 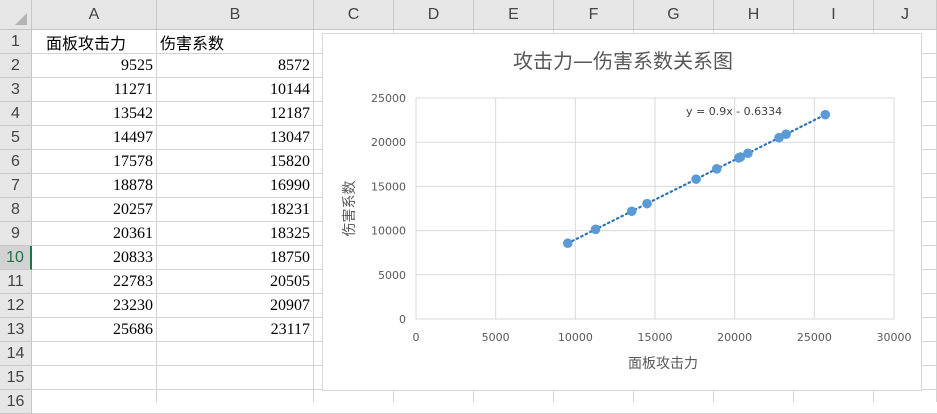 What do you see at coordinates (235, 210) in the screenshot?
I see `cell-B8: 18231` at bounding box center [235, 210].